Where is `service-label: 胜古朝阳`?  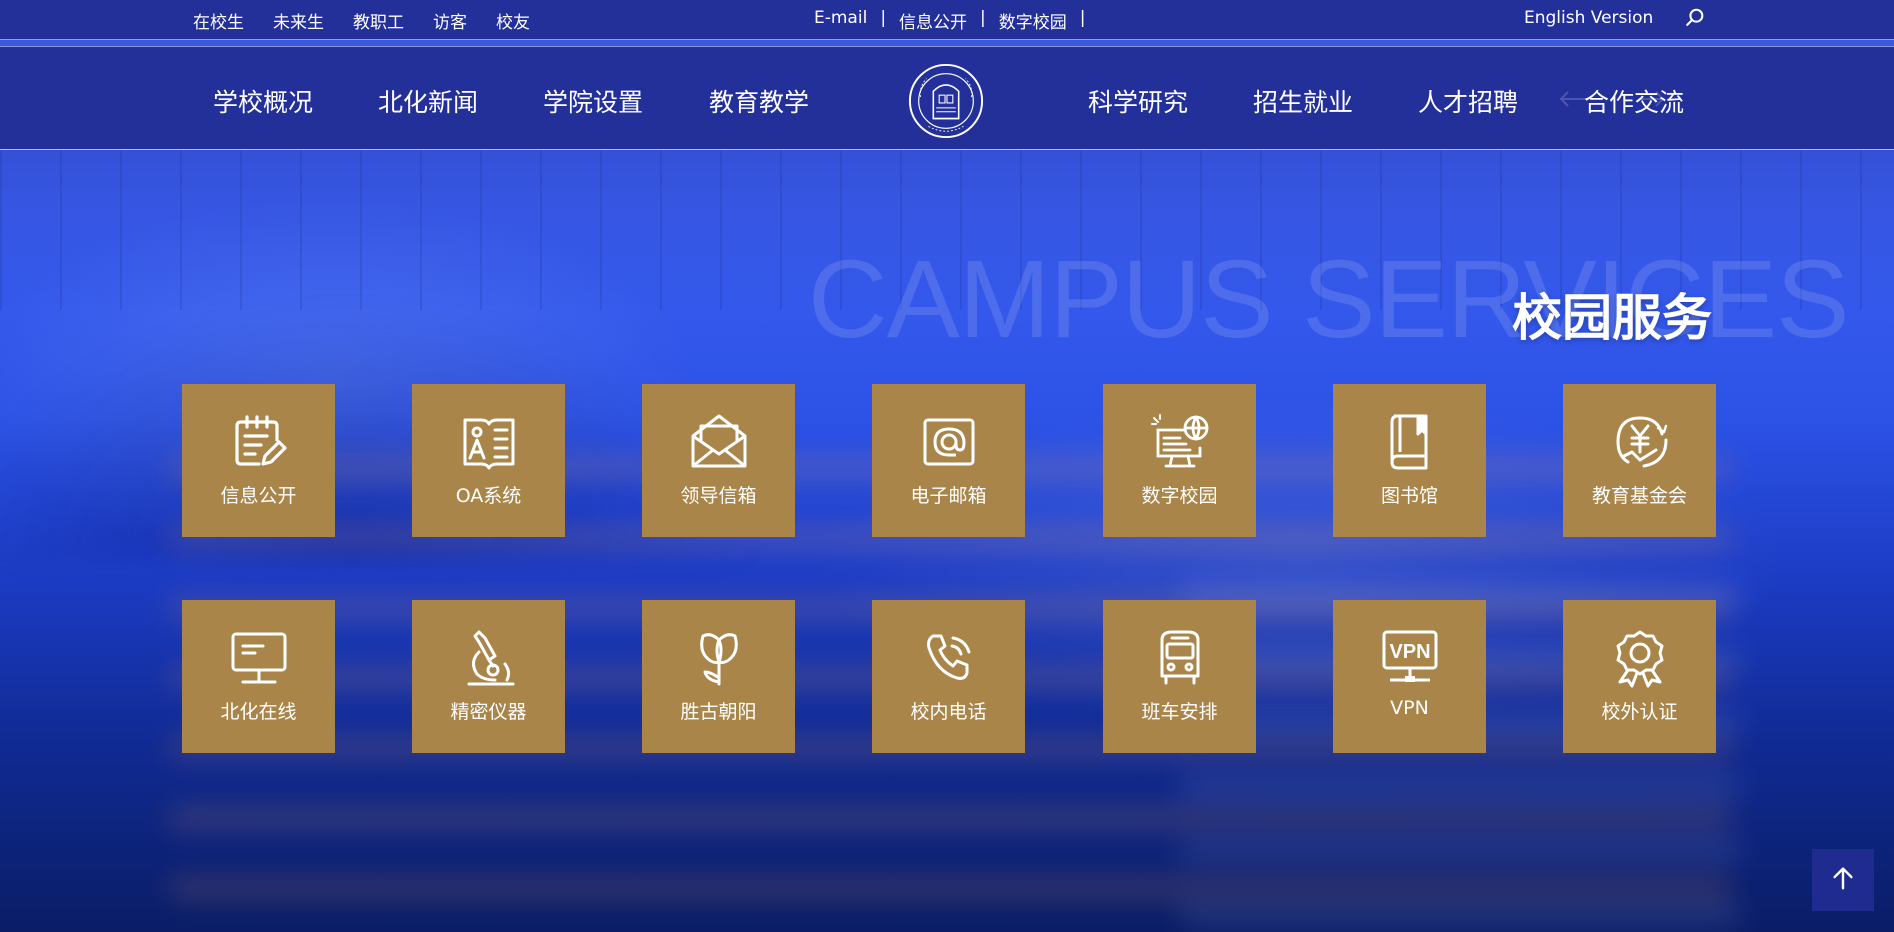 service-label: 胜古朝阳 is located at coordinates (718, 712).